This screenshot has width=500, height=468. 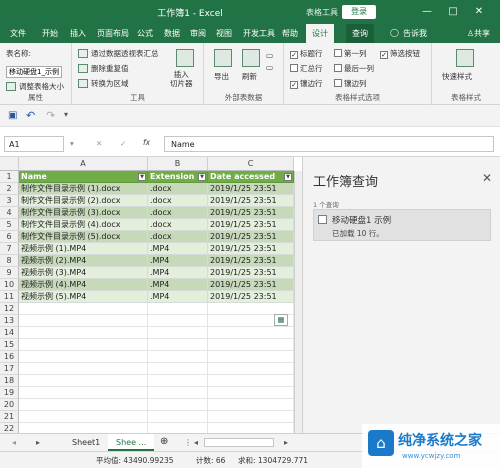 I want to click on row-header: 21, so click(x=9, y=417).